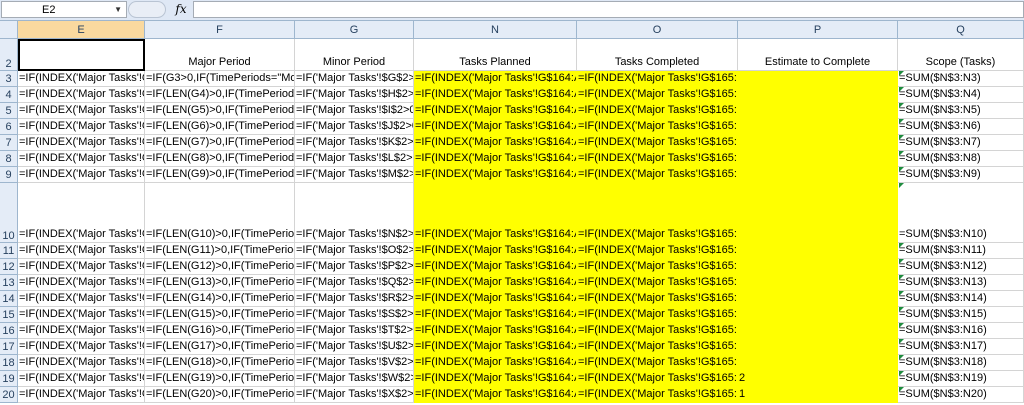 The width and height of the screenshot is (1024, 405). What do you see at coordinates (9, 175) in the screenshot?
I see `row-header-9: 9` at bounding box center [9, 175].